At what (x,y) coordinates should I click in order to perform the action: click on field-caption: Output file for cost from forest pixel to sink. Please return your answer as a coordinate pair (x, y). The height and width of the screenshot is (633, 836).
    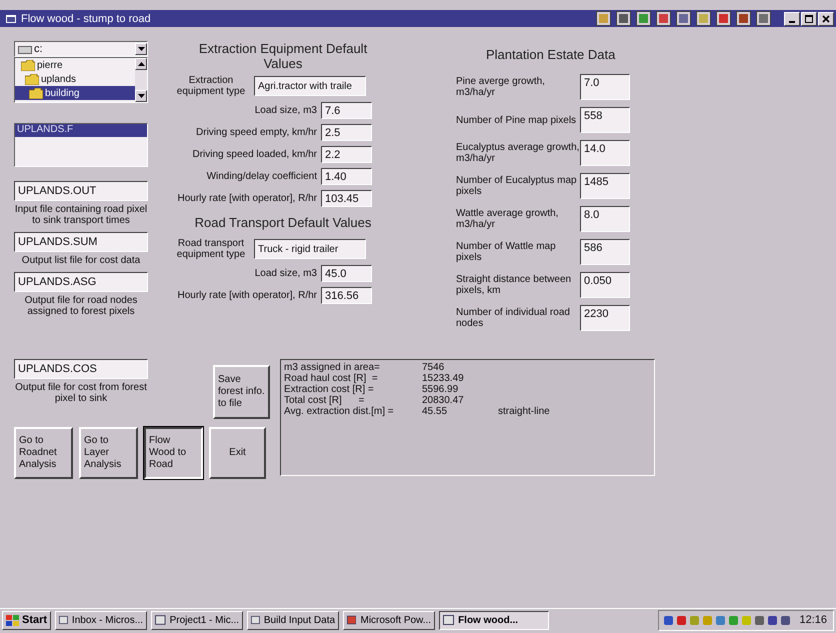
    Looking at the image, I should click on (81, 393).